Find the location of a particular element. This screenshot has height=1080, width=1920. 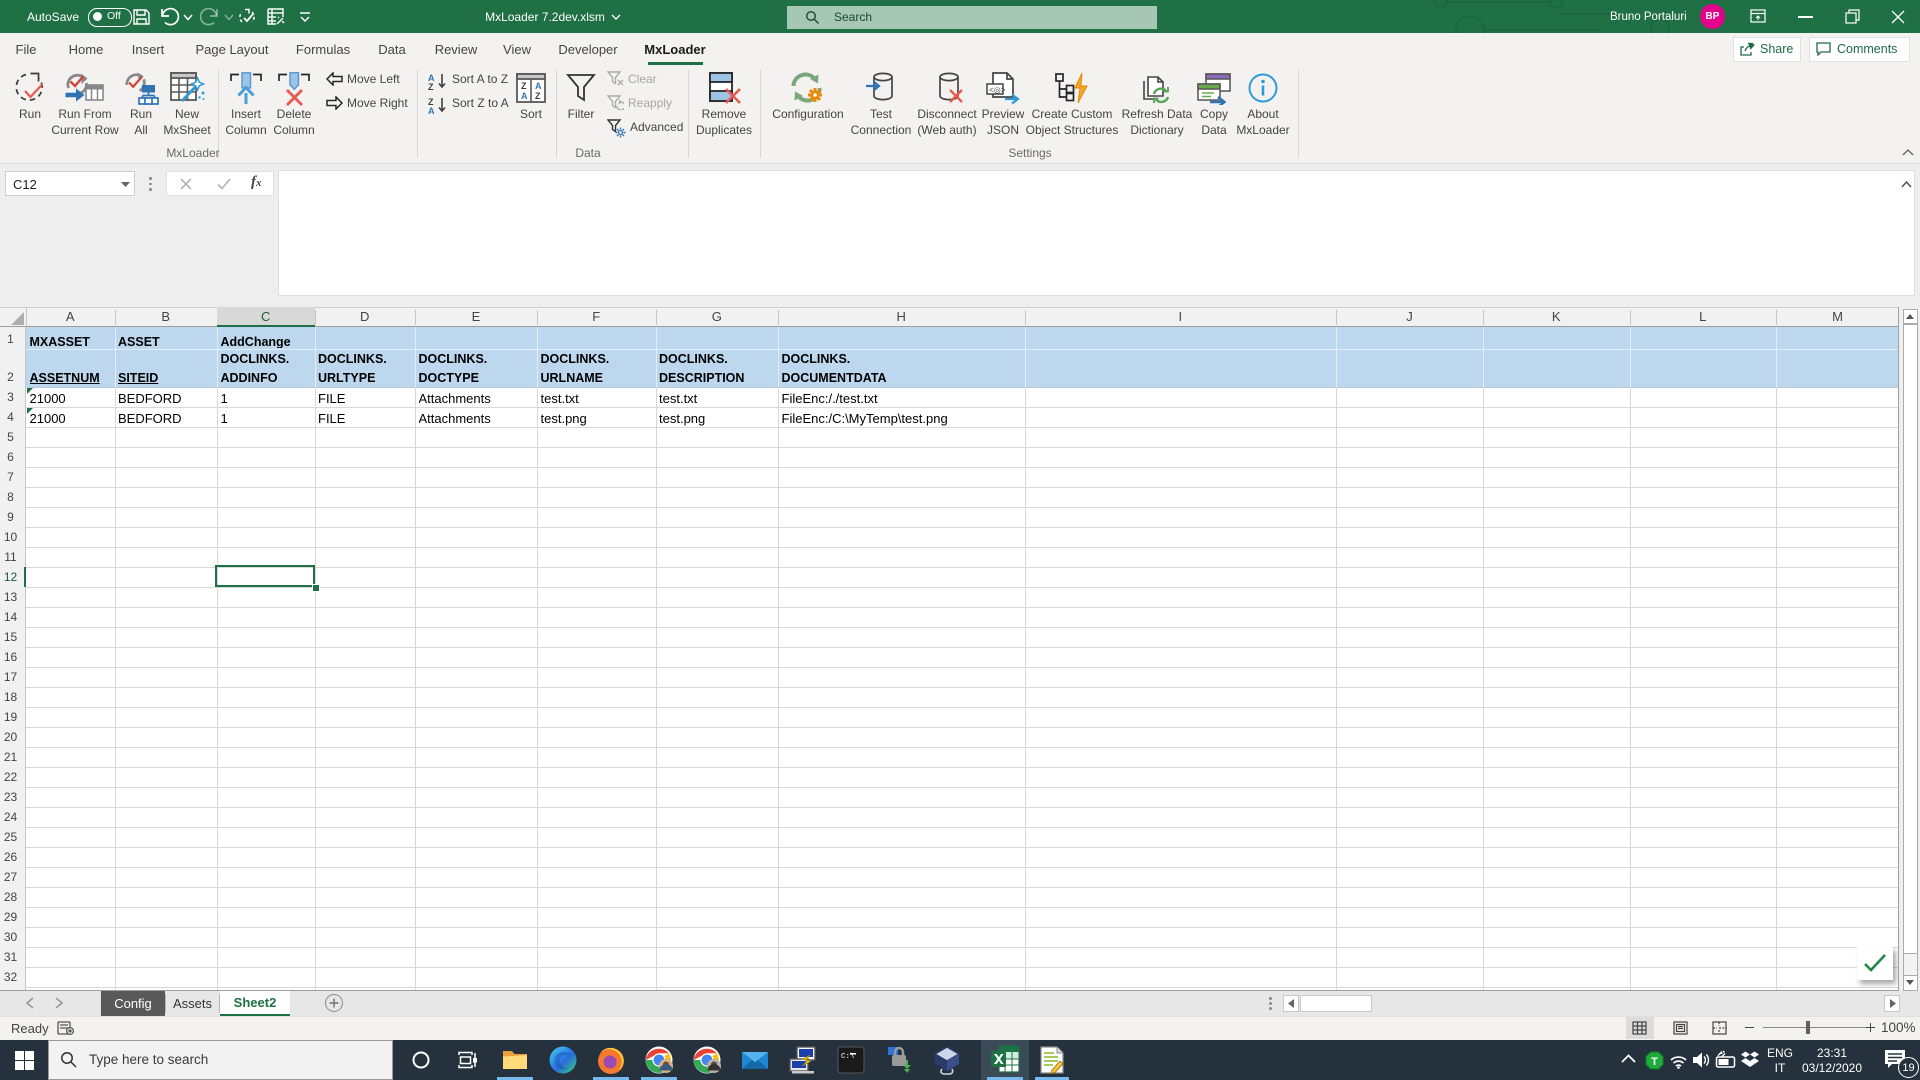

svg-text: T is located at coordinates (1654, 1062).